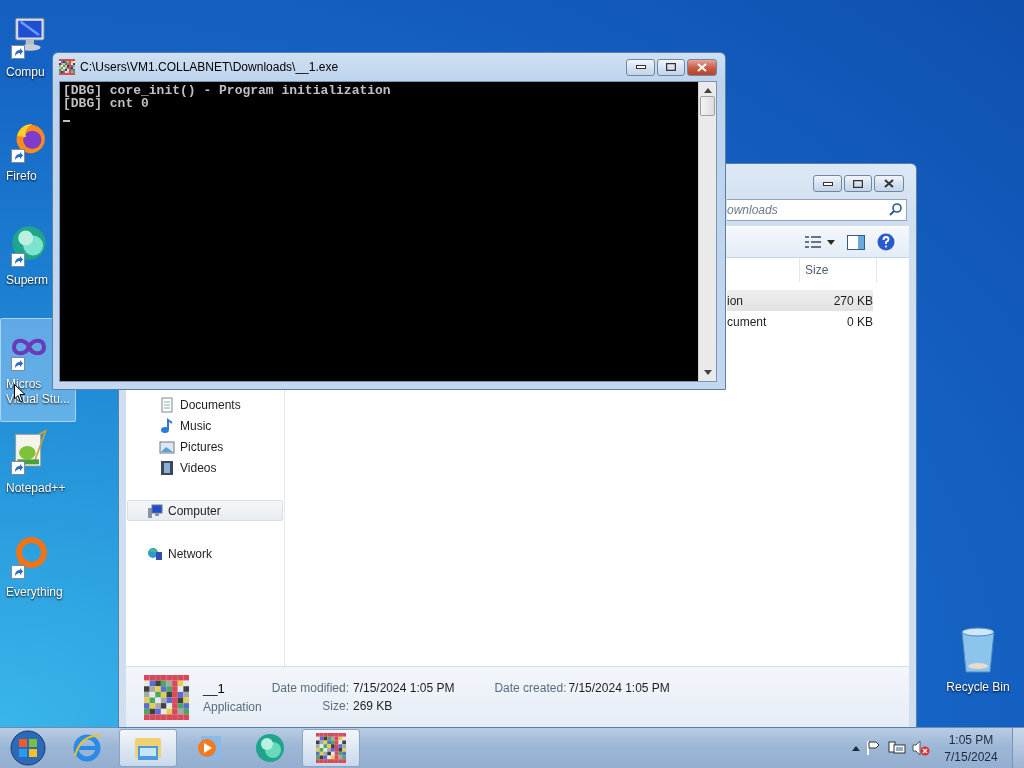 This screenshot has width=1024, height=768. I want to click on file-type: Application, so click(233, 706).